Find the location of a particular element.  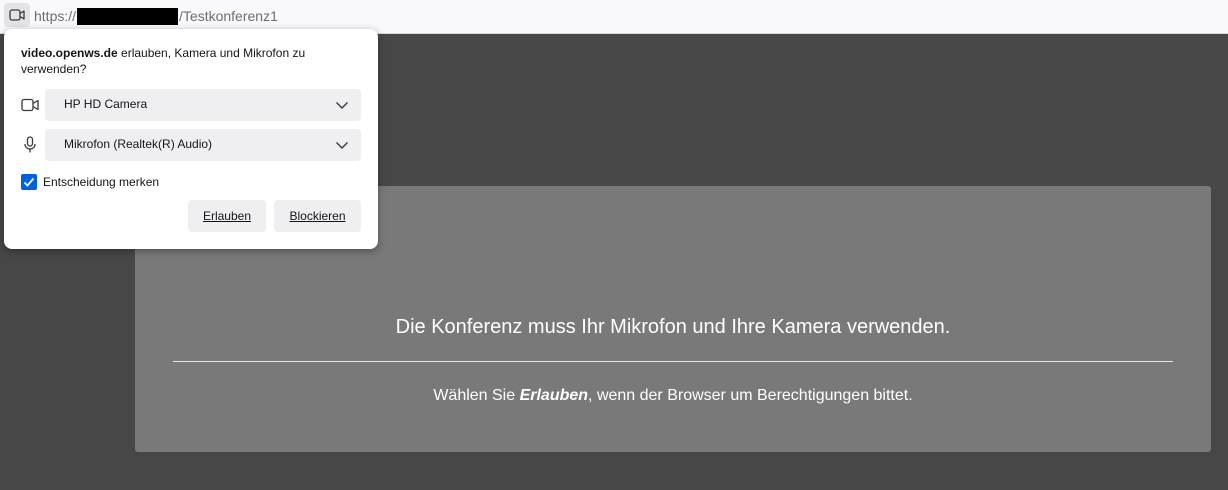

microphone-icon is located at coordinates (30, 145).